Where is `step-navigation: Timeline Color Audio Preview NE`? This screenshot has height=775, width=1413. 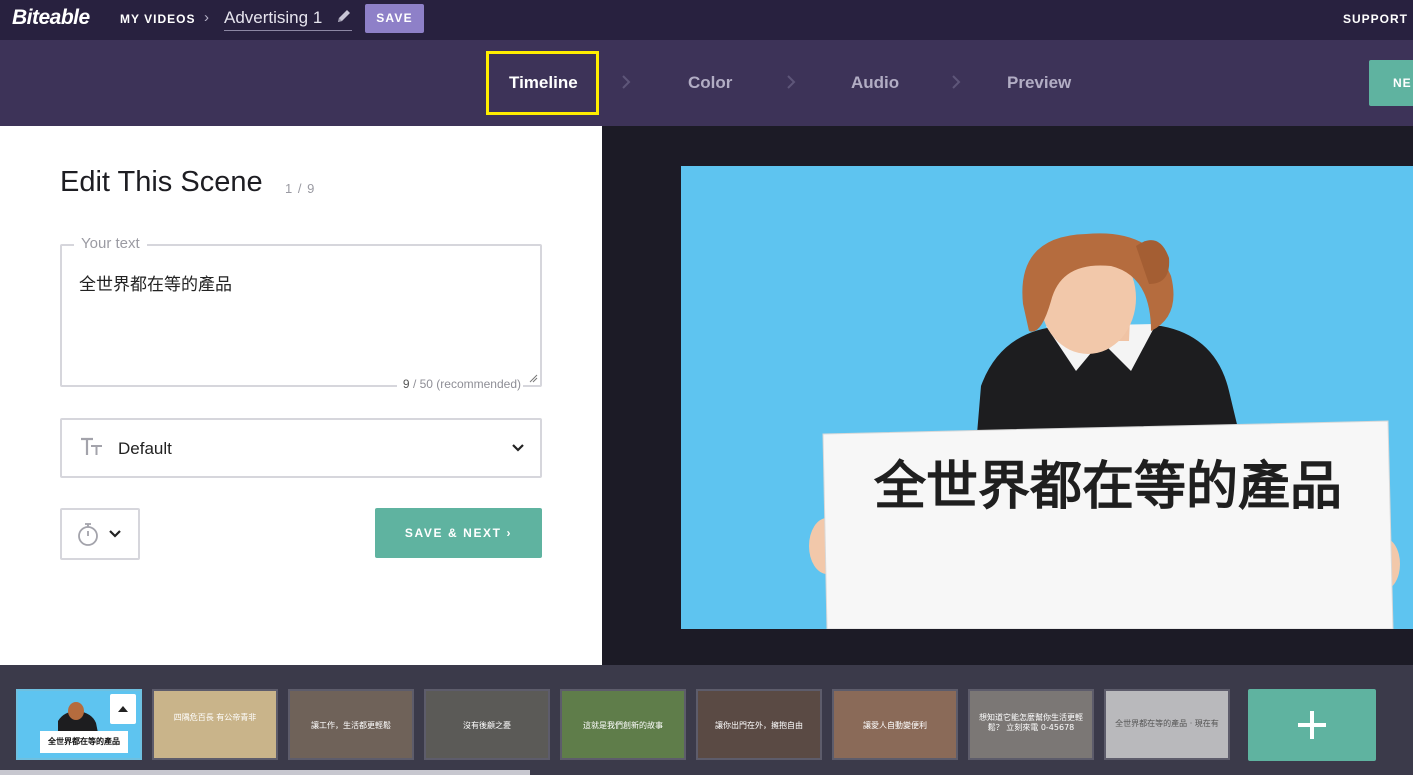
step-navigation: Timeline Color Audio Preview NE is located at coordinates (706, 83).